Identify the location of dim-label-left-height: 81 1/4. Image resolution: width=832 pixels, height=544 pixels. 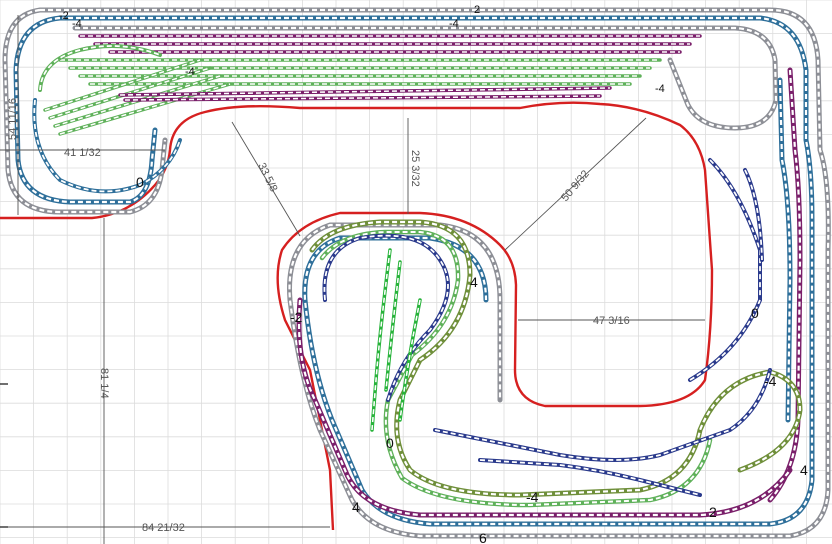
(104, 383).